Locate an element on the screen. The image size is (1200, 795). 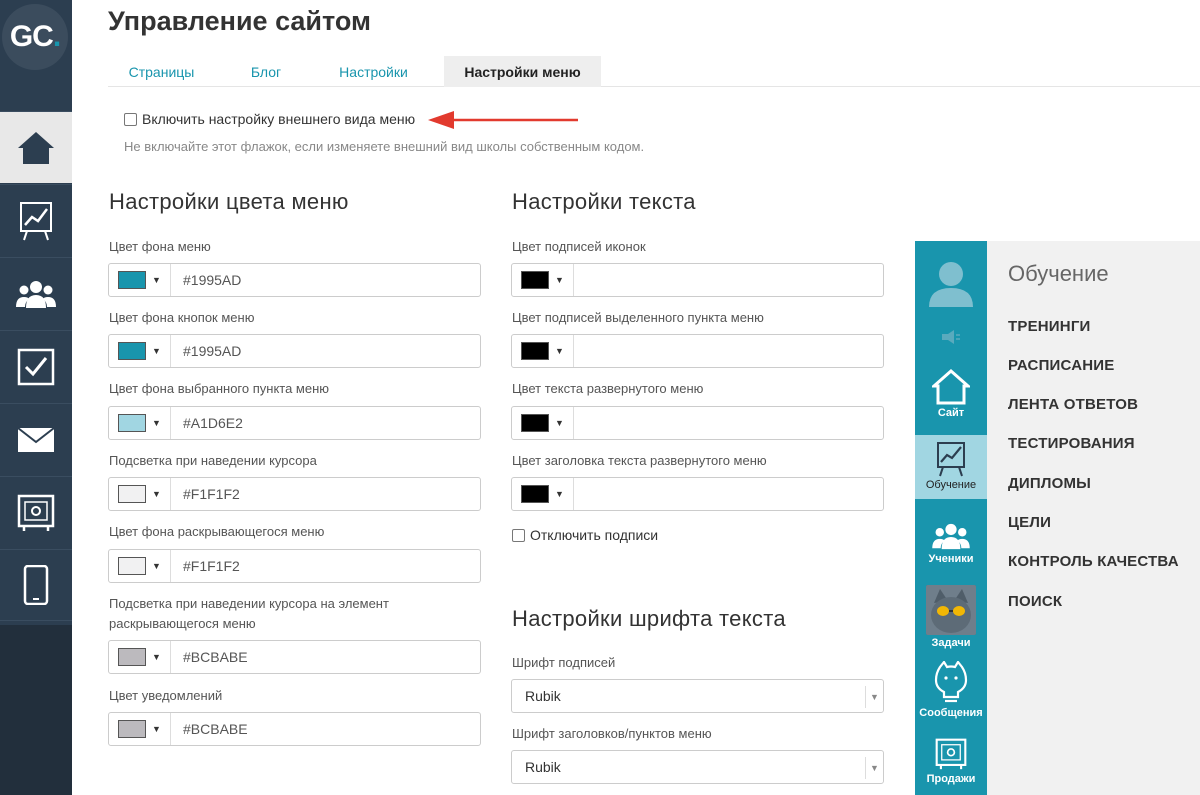
tab-settings: Настройки is located at coordinates (373, 71).